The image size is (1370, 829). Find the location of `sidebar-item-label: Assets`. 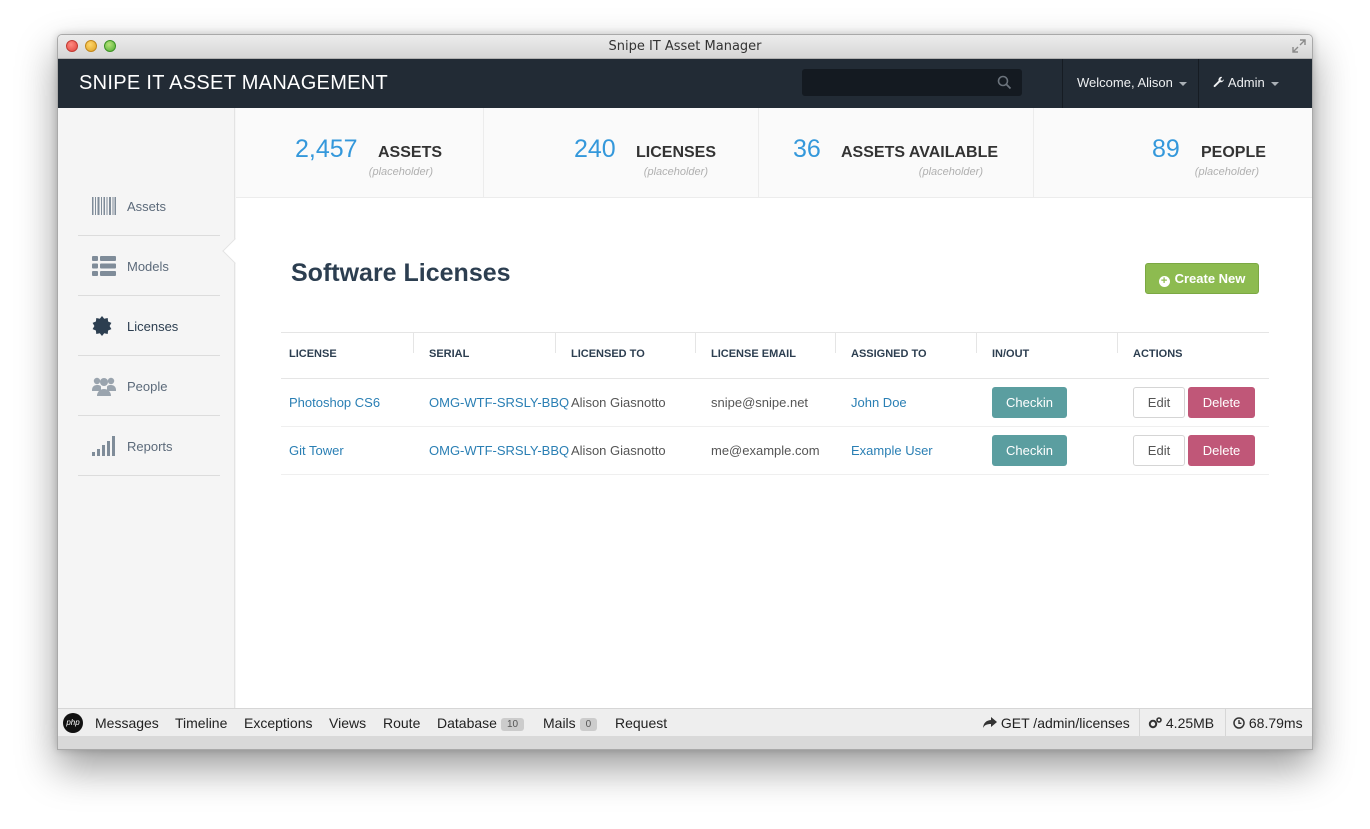

sidebar-item-label: Assets is located at coordinates (147, 206).